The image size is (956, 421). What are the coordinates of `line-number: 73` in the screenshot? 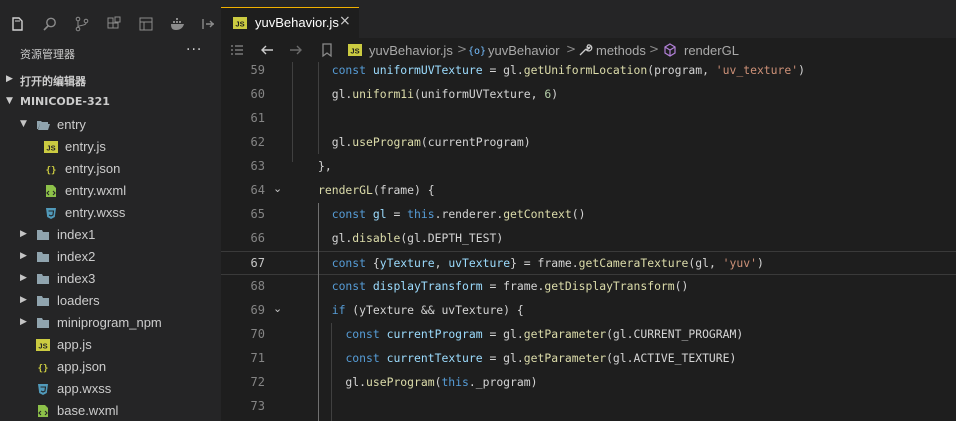 It's located at (257, 406).